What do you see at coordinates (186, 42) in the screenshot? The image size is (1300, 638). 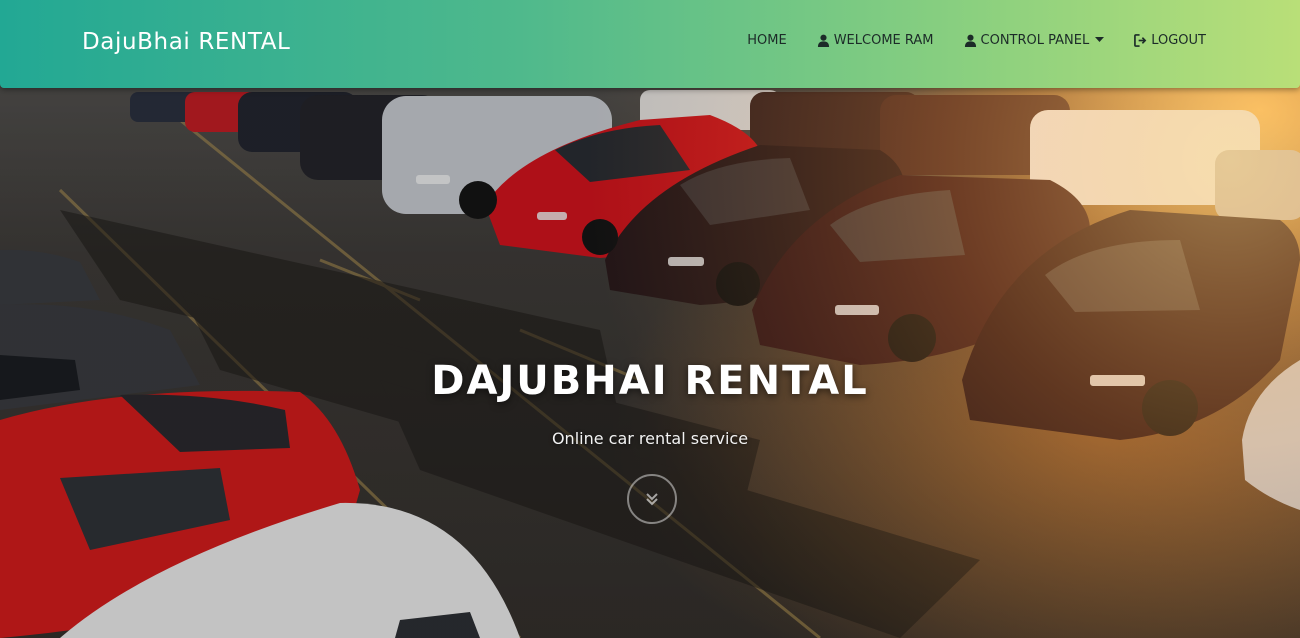 I see `brand-logo-link: DajuBhai RENTAL` at bounding box center [186, 42].